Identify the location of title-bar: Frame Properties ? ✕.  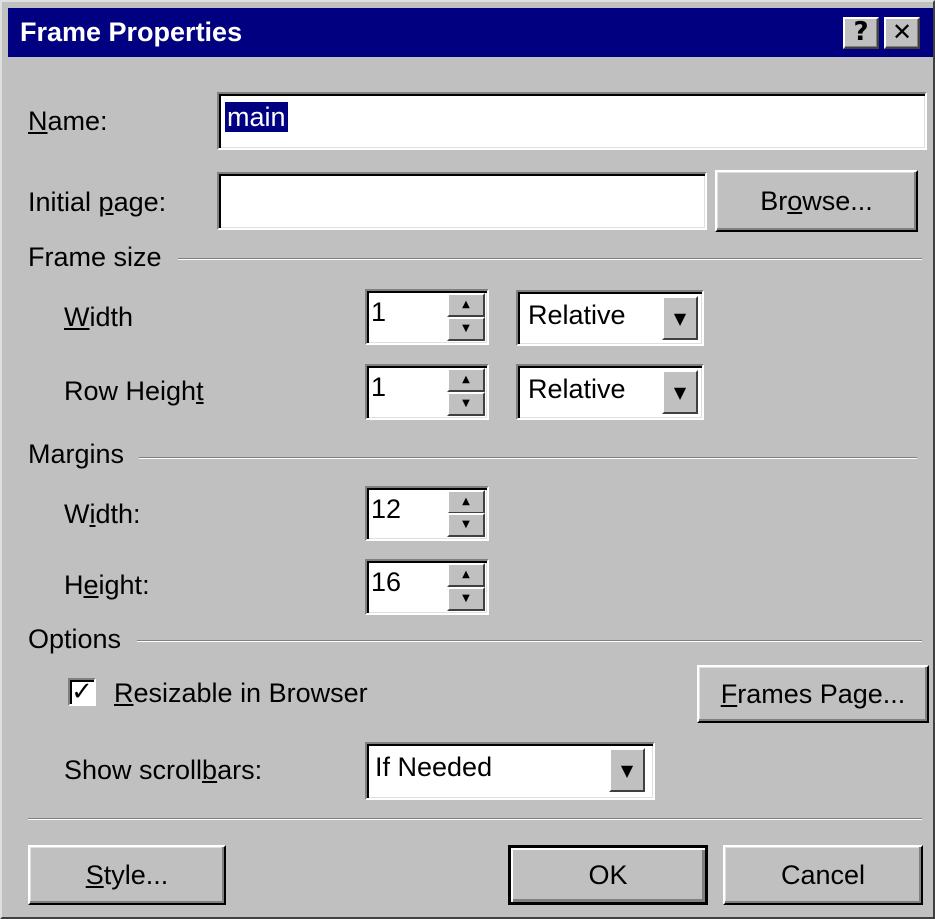
(470, 32).